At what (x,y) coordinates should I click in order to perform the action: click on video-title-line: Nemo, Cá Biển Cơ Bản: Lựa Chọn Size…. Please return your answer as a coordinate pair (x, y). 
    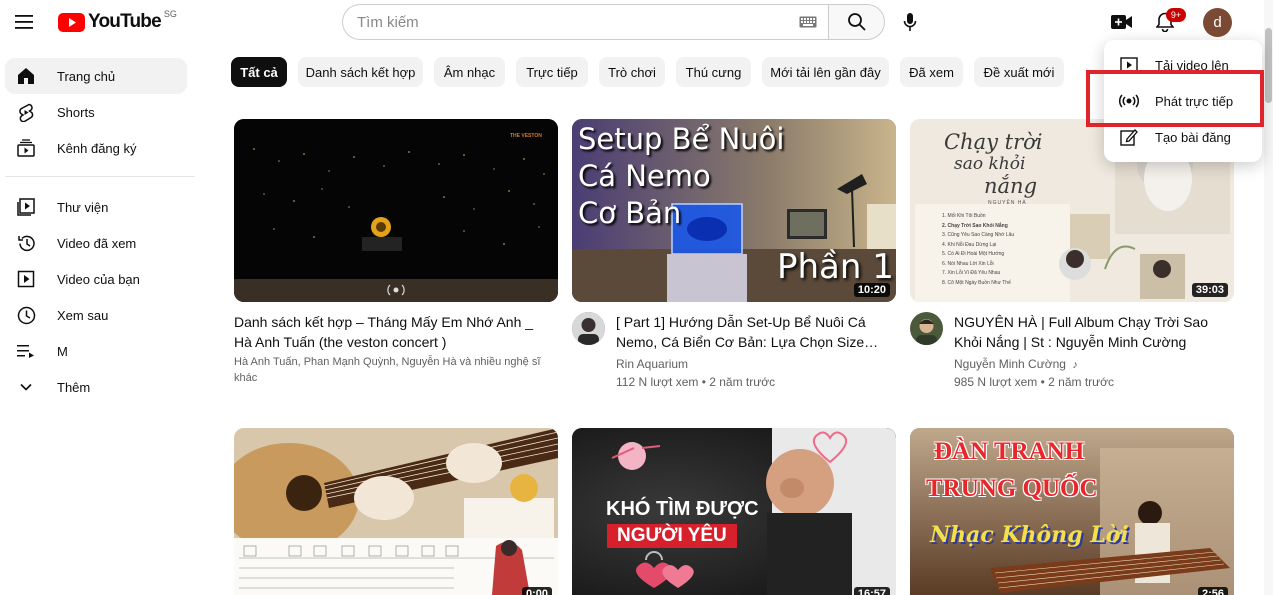
    Looking at the image, I should click on (747, 342).